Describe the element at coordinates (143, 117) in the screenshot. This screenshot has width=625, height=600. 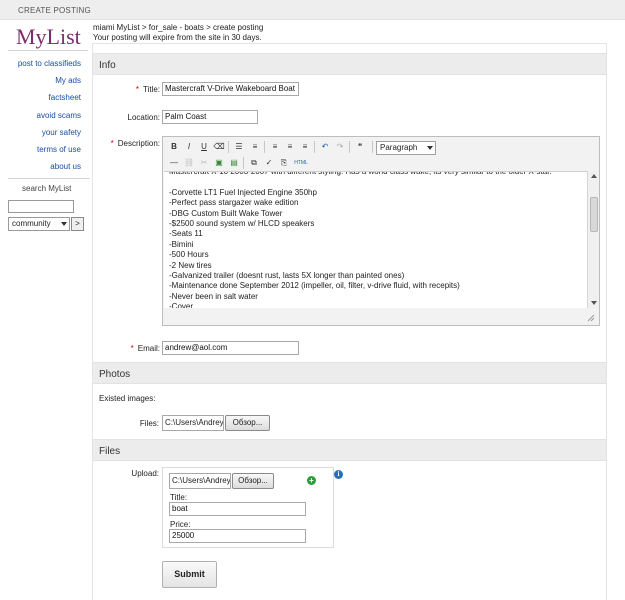
I see `location-label: Location:` at that location.